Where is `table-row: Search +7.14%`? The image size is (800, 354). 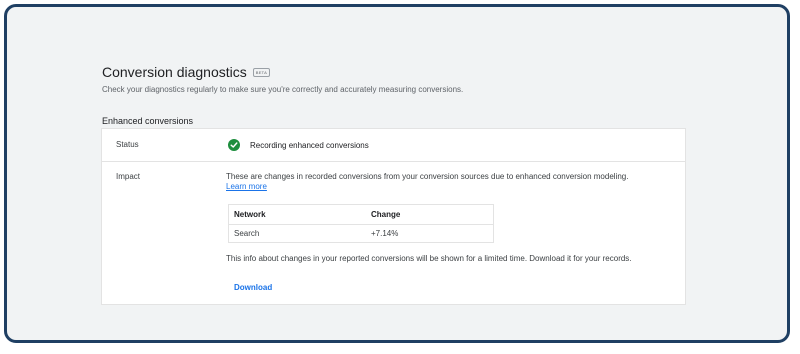 table-row: Search +7.14% is located at coordinates (361, 233).